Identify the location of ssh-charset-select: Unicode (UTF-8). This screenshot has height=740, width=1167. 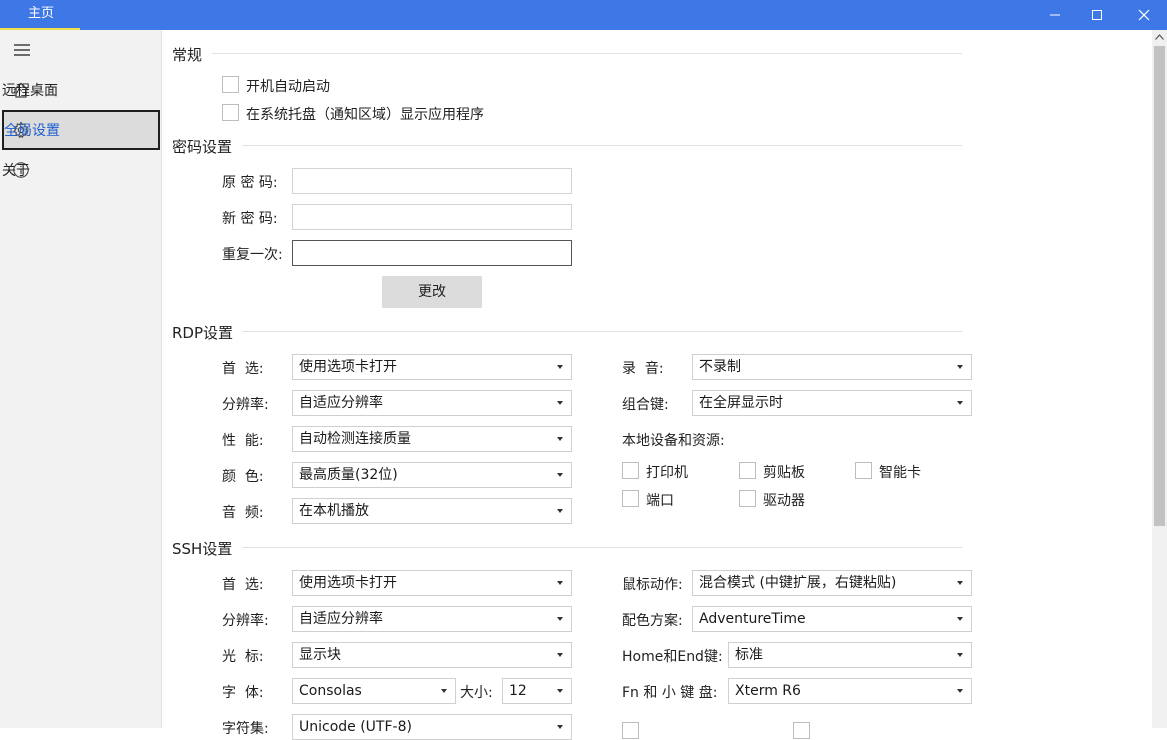
(432, 727).